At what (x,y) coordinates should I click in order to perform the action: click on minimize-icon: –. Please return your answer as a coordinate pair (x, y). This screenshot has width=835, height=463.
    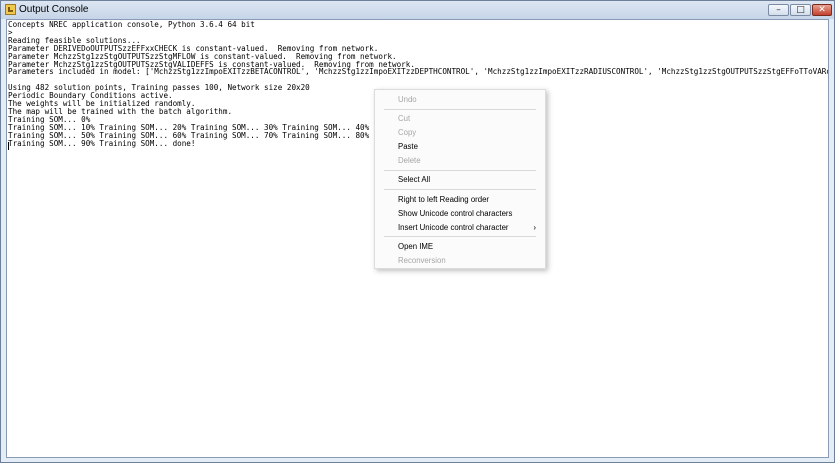
    Looking at the image, I should click on (778, 10).